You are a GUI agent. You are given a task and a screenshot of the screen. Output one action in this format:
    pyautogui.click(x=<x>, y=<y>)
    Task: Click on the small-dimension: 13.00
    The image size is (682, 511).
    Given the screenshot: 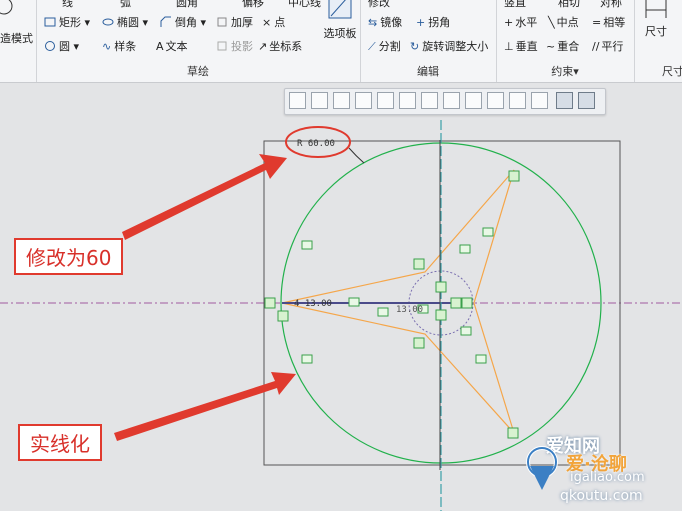 What is the action you would take?
    pyautogui.click(x=409, y=310)
    